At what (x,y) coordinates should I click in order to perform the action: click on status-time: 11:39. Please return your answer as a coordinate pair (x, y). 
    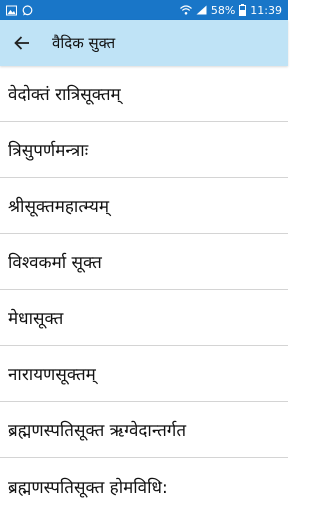
    Looking at the image, I should click on (266, 10).